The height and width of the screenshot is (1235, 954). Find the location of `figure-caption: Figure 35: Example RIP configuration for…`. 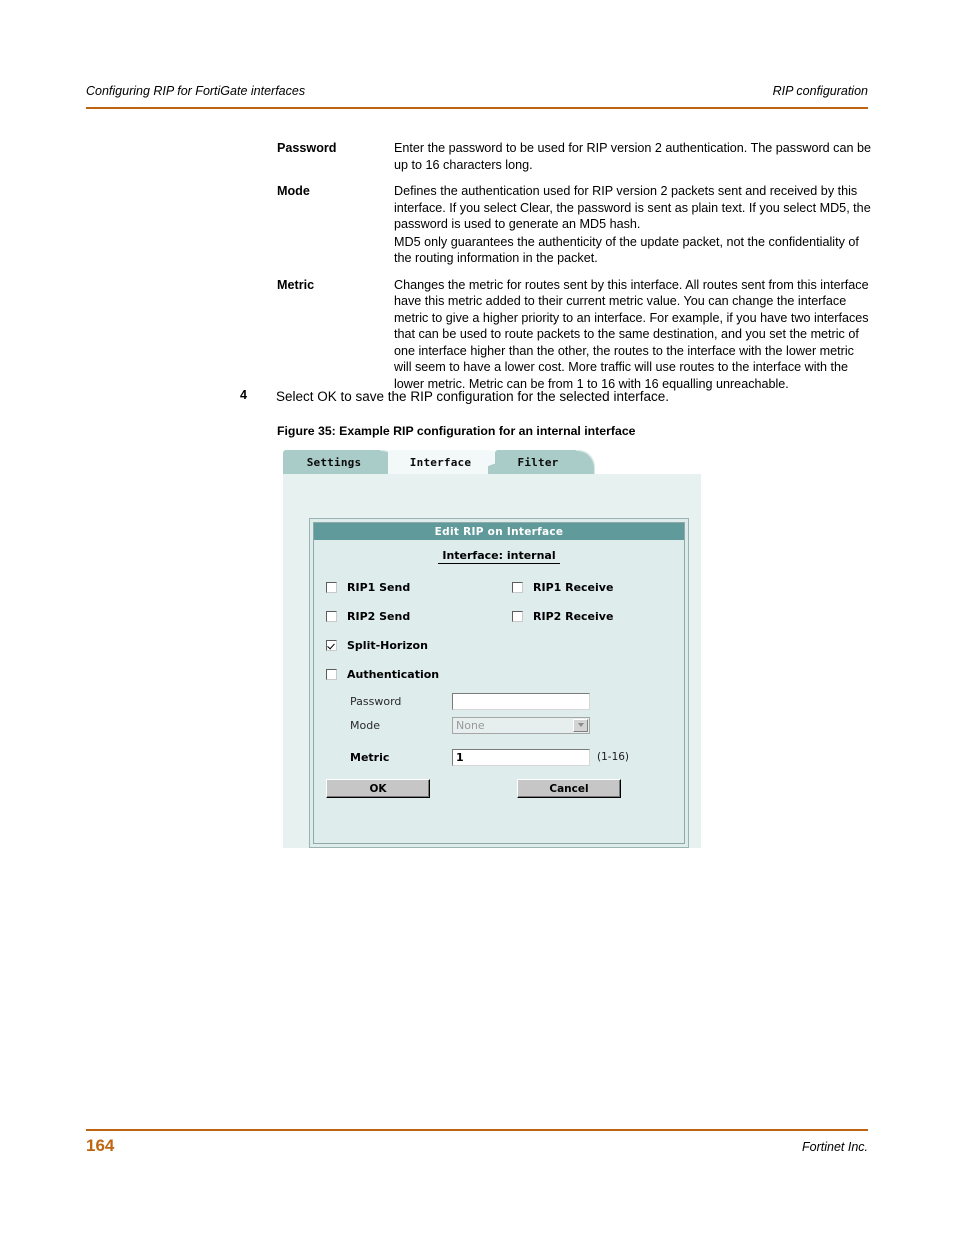

figure-caption: Figure 35: Example RIP configuration for… is located at coordinates (456, 431).